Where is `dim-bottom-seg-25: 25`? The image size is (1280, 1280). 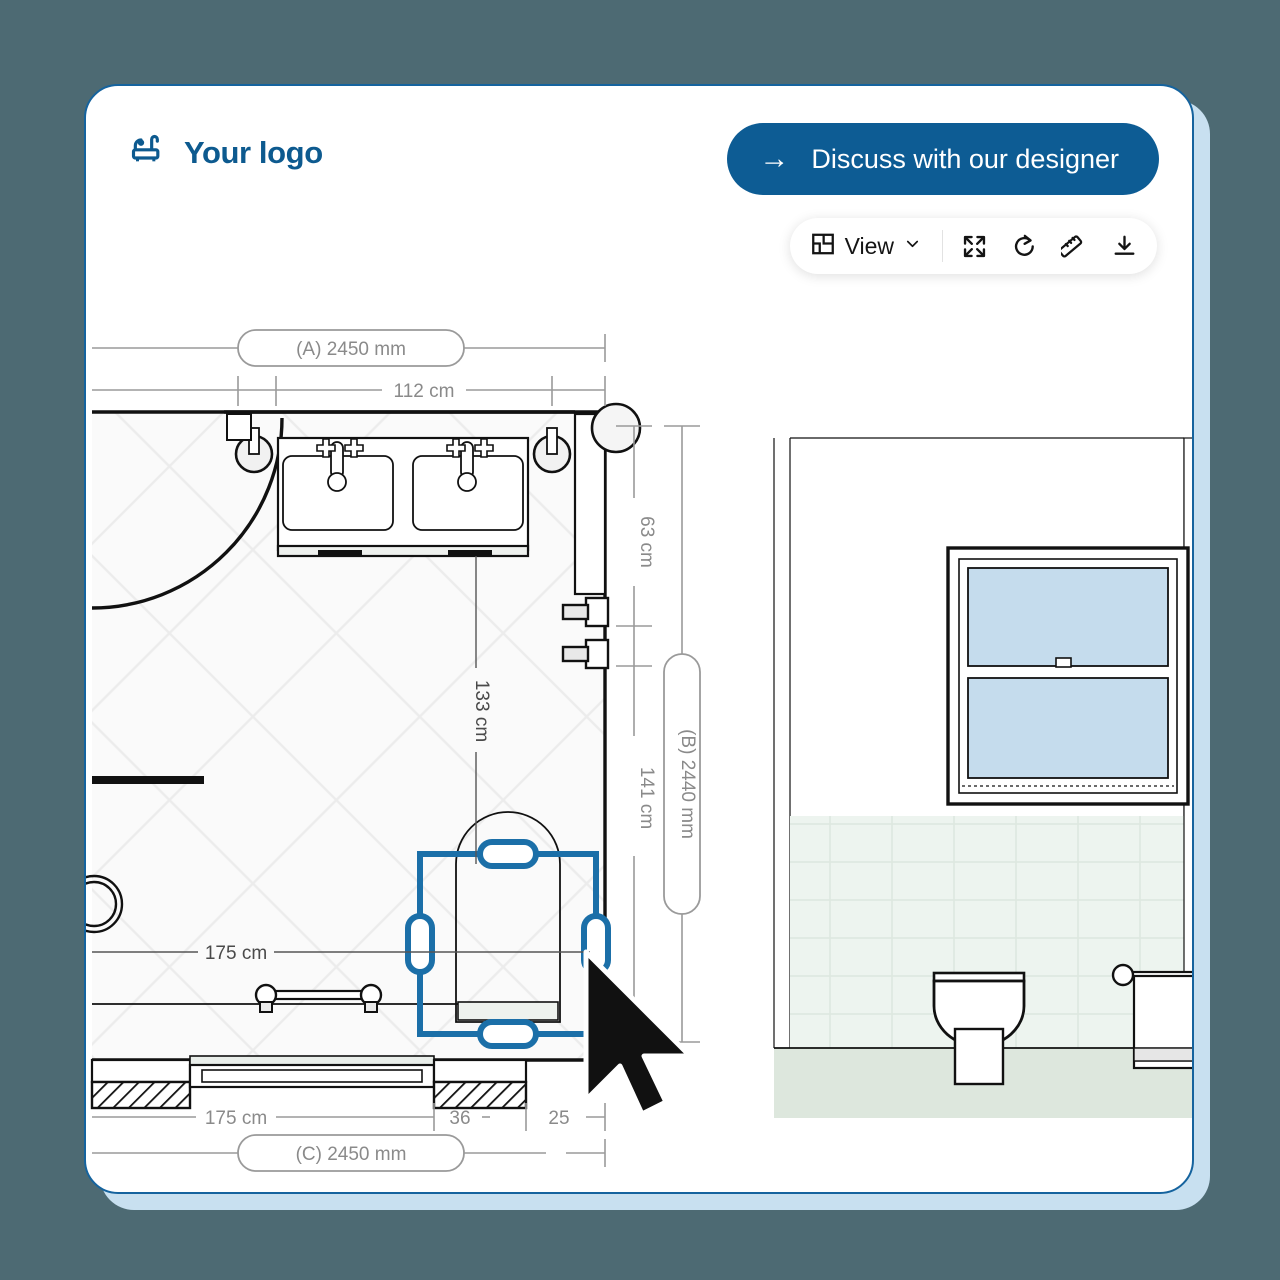 dim-bottom-seg-25: 25 is located at coordinates (558, 1118).